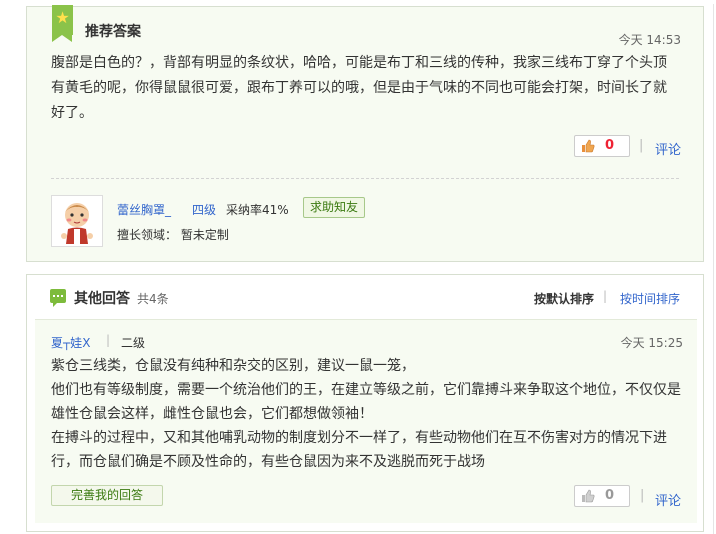  Describe the element at coordinates (107, 495) in the screenshot. I see `improve-answer-button: 完善我的回答` at that location.